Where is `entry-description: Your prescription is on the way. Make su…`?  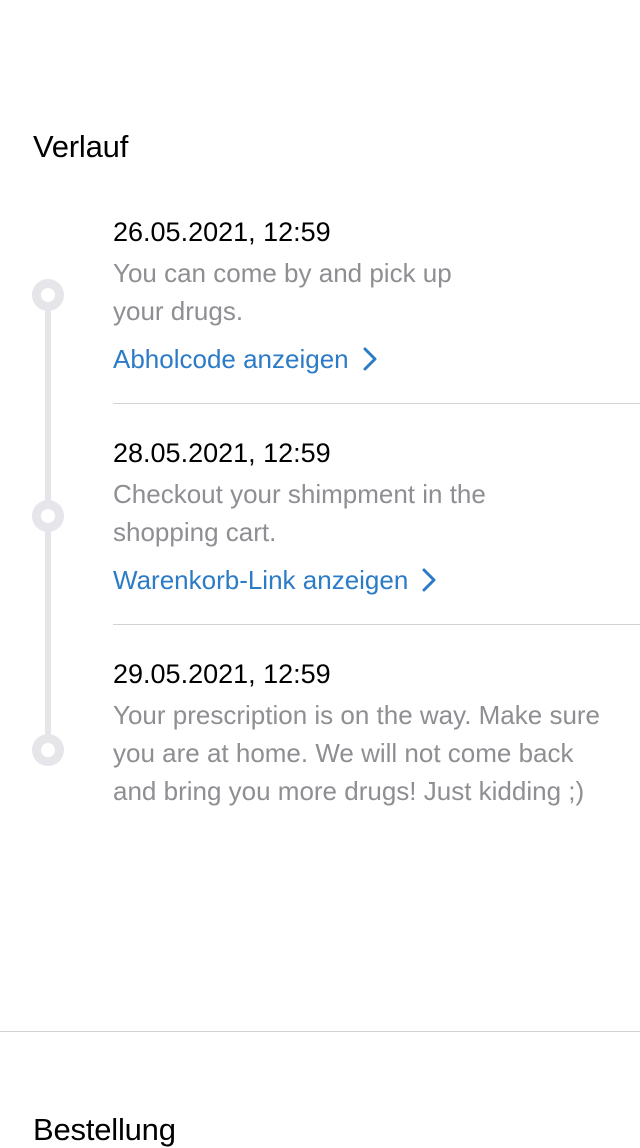 entry-description: Your prescription is on the way. Make su… is located at coordinates (357, 753).